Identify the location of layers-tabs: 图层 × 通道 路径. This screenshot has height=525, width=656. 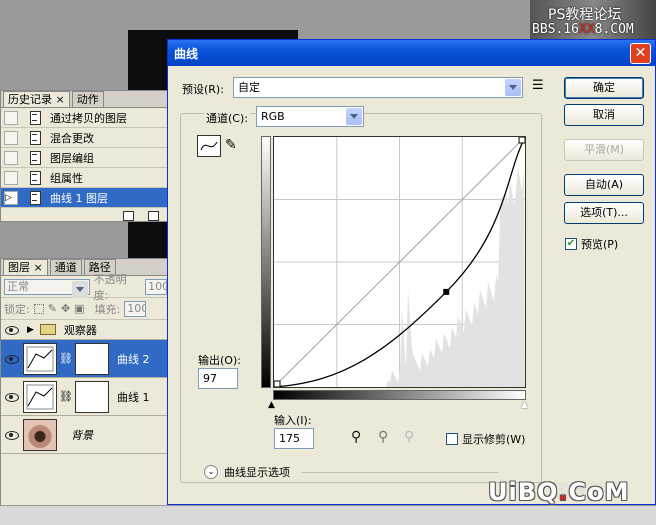
(84, 267).